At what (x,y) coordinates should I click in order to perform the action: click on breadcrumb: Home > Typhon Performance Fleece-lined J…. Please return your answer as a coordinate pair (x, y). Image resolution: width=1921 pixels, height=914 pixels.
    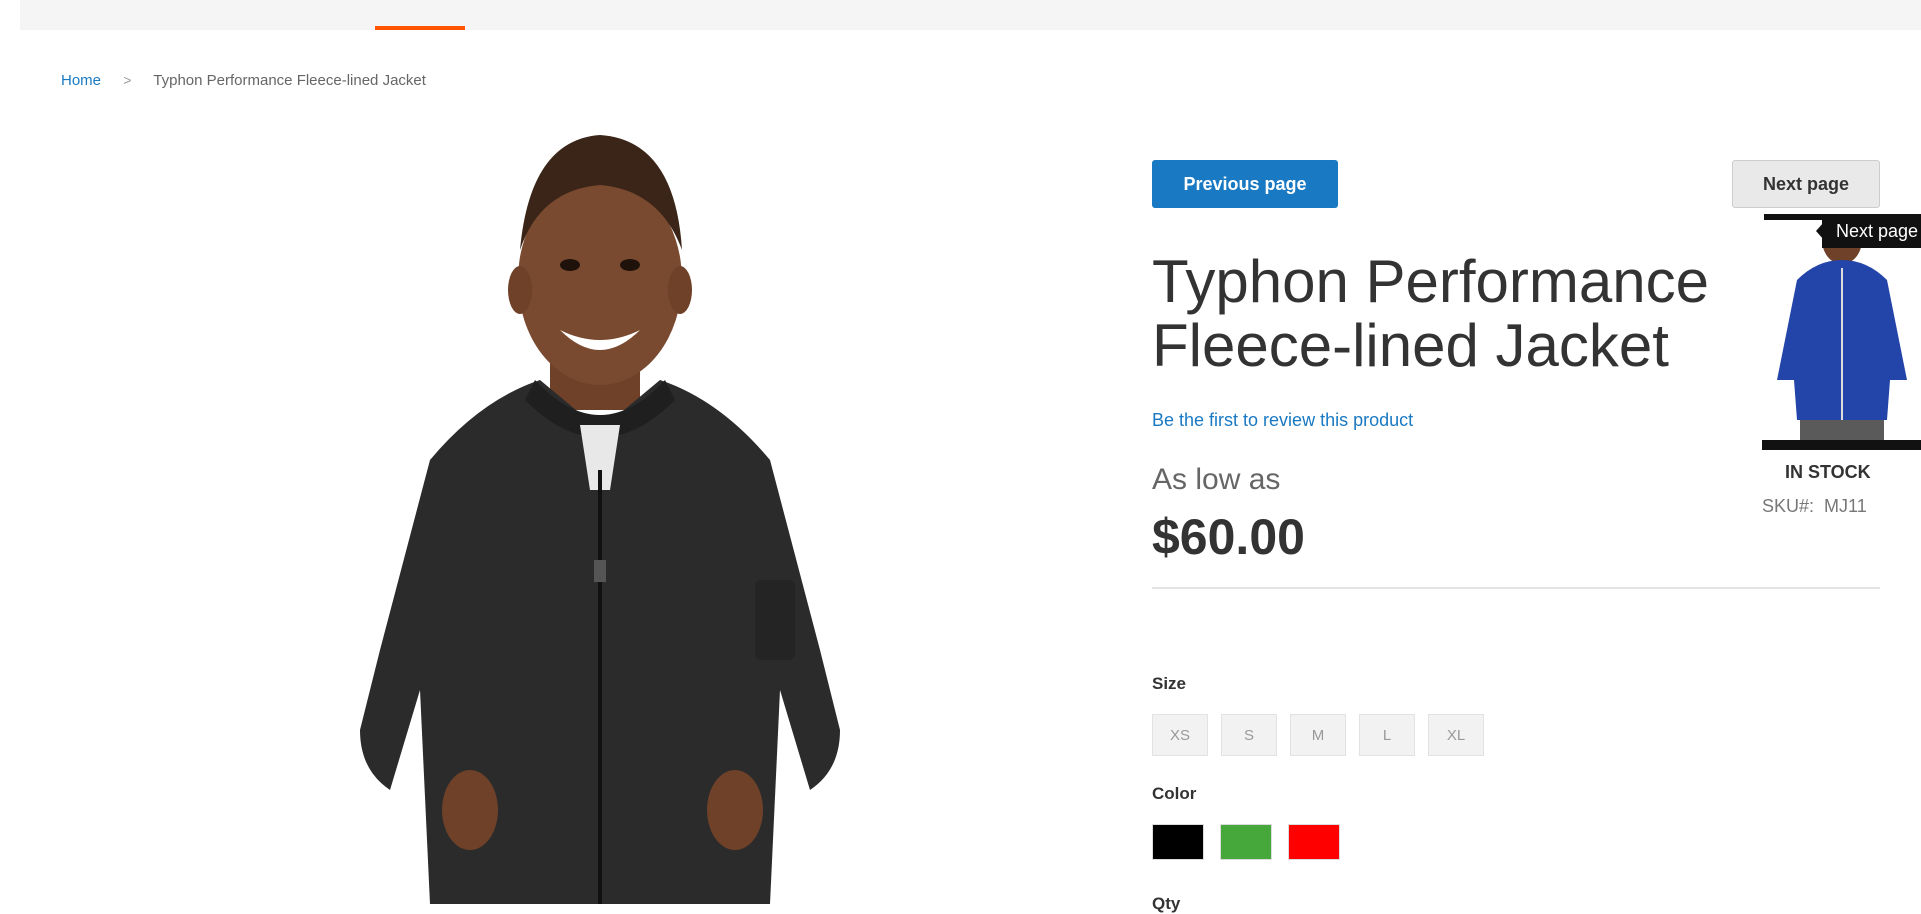
    Looking at the image, I should click on (243, 80).